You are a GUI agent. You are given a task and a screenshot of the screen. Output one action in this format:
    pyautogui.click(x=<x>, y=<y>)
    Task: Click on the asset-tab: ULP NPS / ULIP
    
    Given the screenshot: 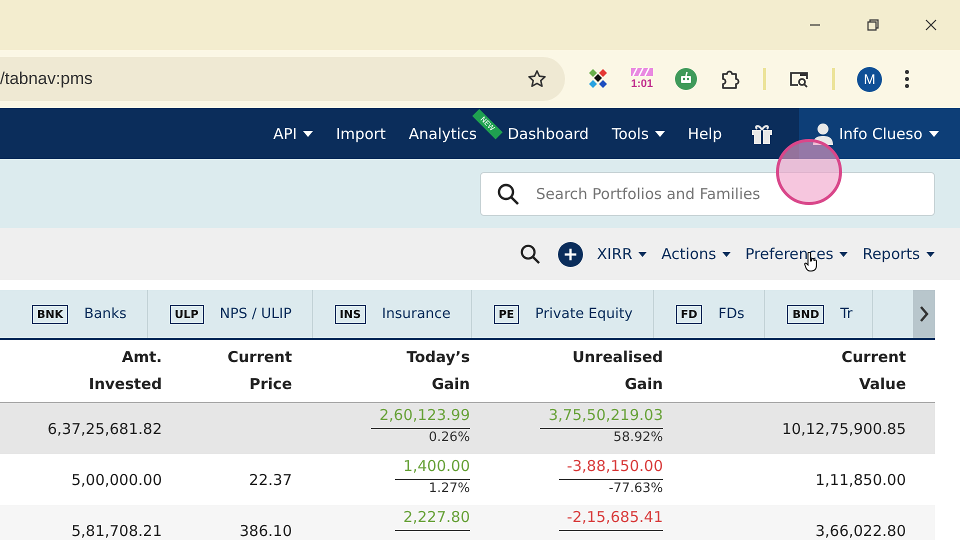 What is the action you would take?
    pyautogui.click(x=230, y=314)
    